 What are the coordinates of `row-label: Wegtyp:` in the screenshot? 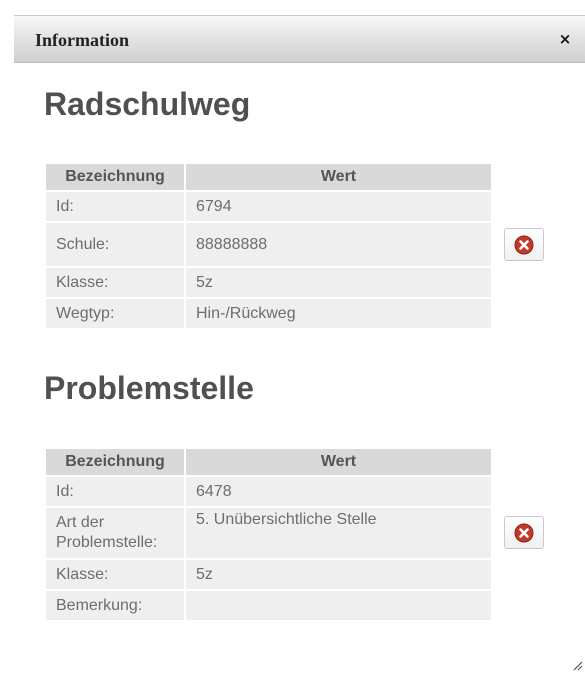 It's located at (115, 313).